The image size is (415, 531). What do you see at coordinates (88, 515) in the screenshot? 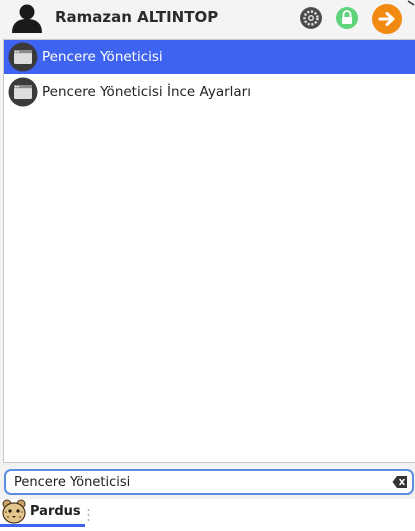
I see `taskbar-separator` at bounding box center [88, 515].